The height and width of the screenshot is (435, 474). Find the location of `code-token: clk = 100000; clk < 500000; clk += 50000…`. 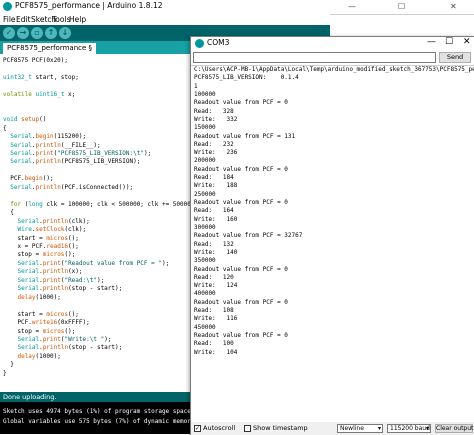

code-token: clk = 100000; clk < 500000; clk += 50000… is located at coordinates (118, 204).